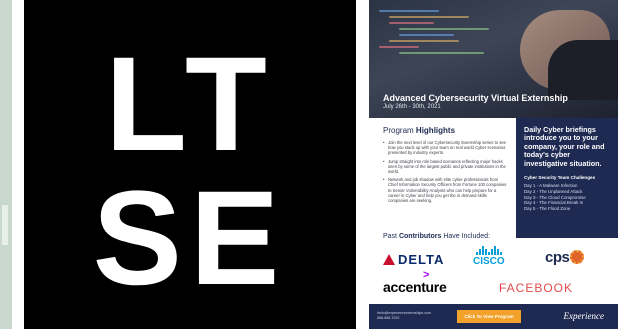  Describe the element at coordinates (398, 130) in the screenshot. I see `highlights-heading-plain: Program` at that location.